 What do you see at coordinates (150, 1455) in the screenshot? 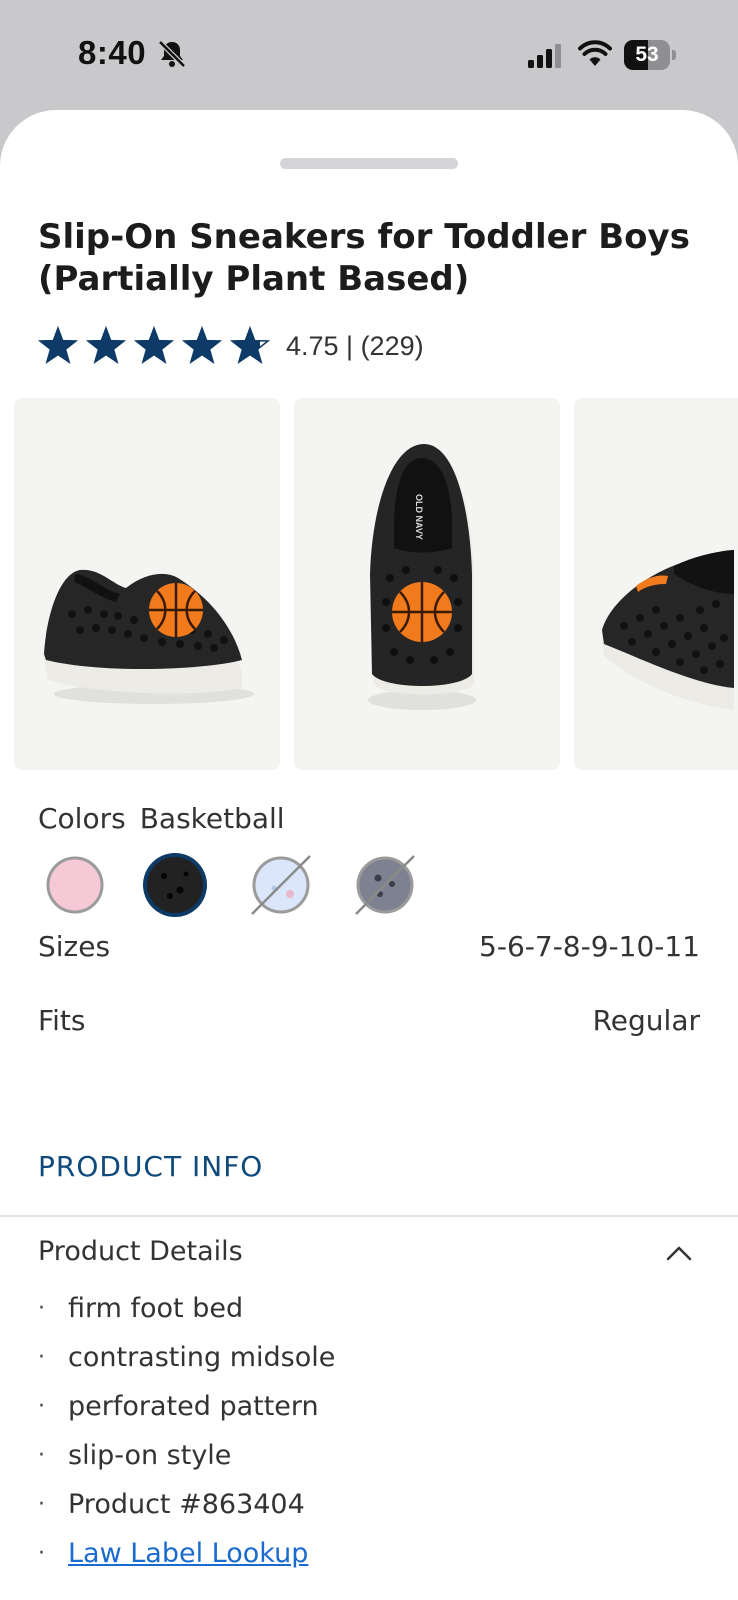
I see `detail-text: slip-on style` at bounding box center [150, 1455].